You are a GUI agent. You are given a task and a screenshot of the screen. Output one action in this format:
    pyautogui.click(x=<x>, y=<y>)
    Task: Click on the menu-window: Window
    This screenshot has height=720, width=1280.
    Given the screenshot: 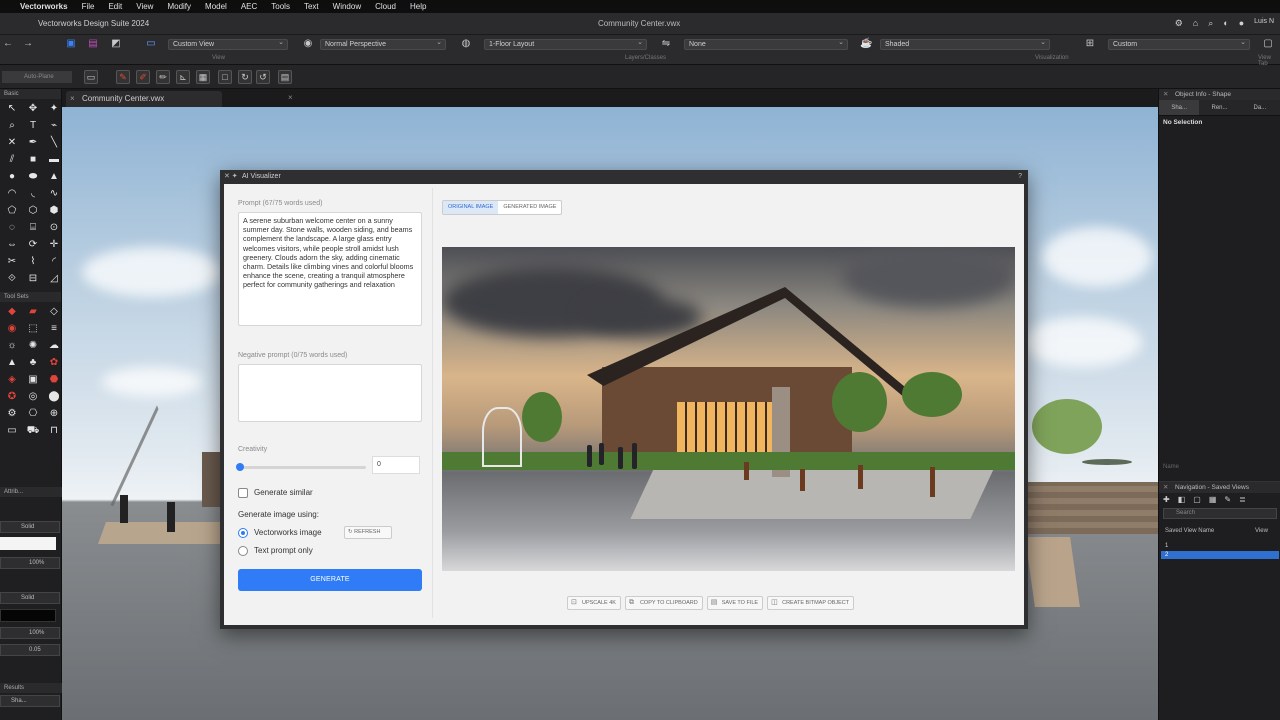 What is the action you would take?
    pyautogui.click(x=347, y=6)
    